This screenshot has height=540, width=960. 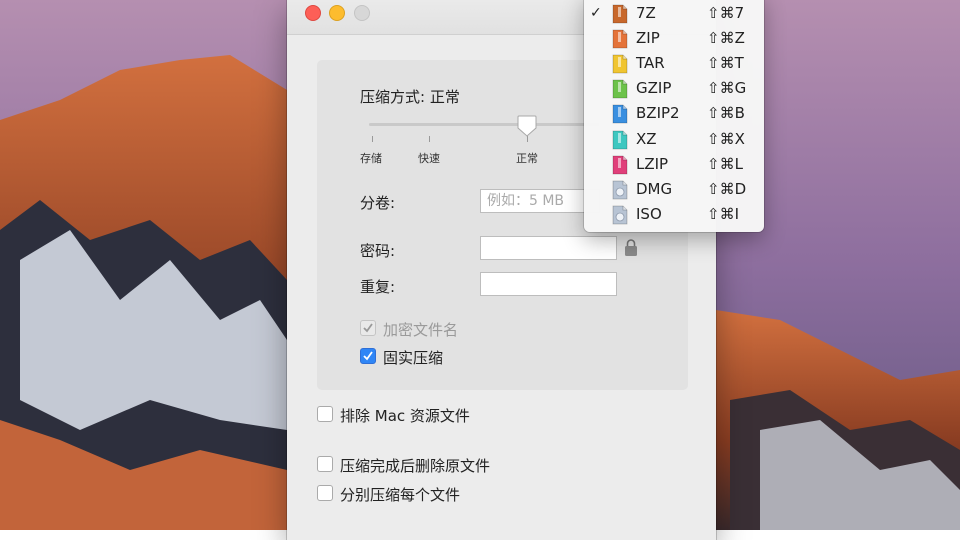 I want to click on format-menu-item-shortcut: ⇧⌘T, so click(x=725, y=63).